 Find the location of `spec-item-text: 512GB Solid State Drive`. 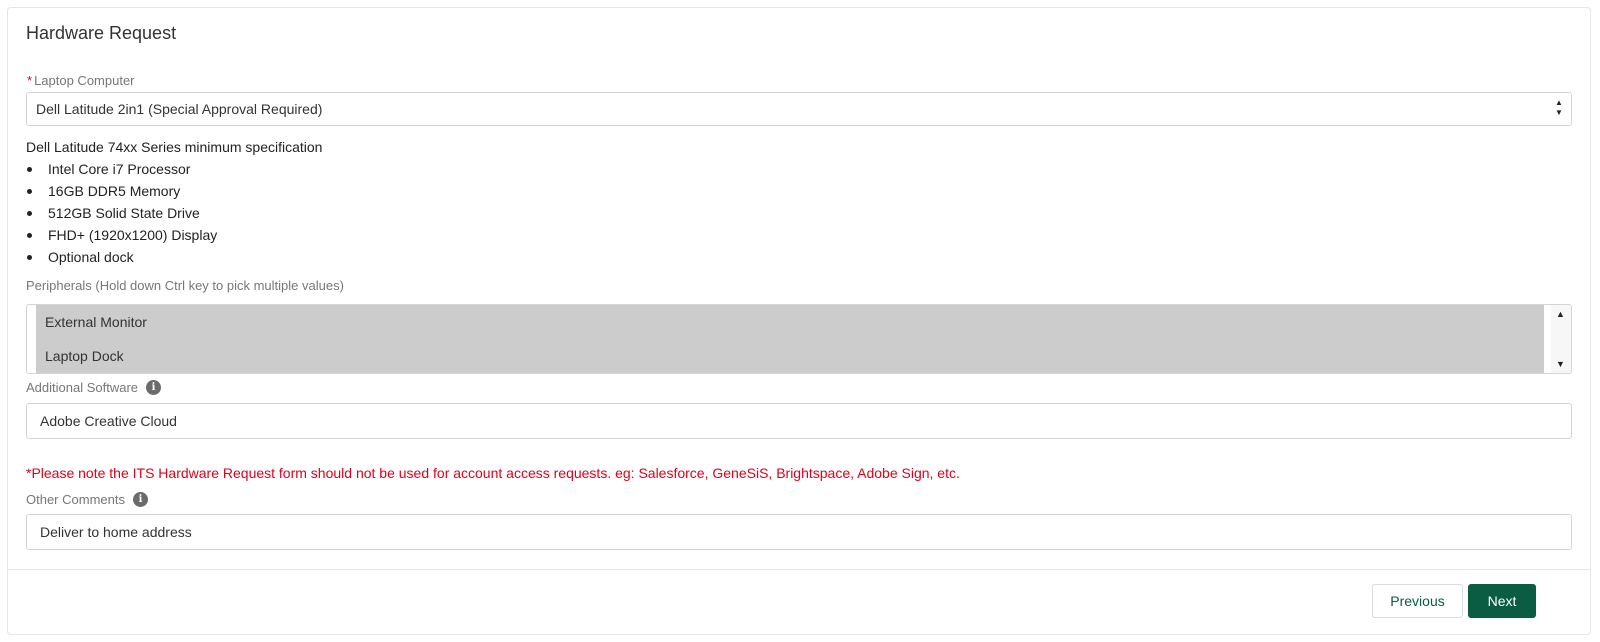

spec-item-text: 512GB Solid State Drive is located at coordinates (124, 213).